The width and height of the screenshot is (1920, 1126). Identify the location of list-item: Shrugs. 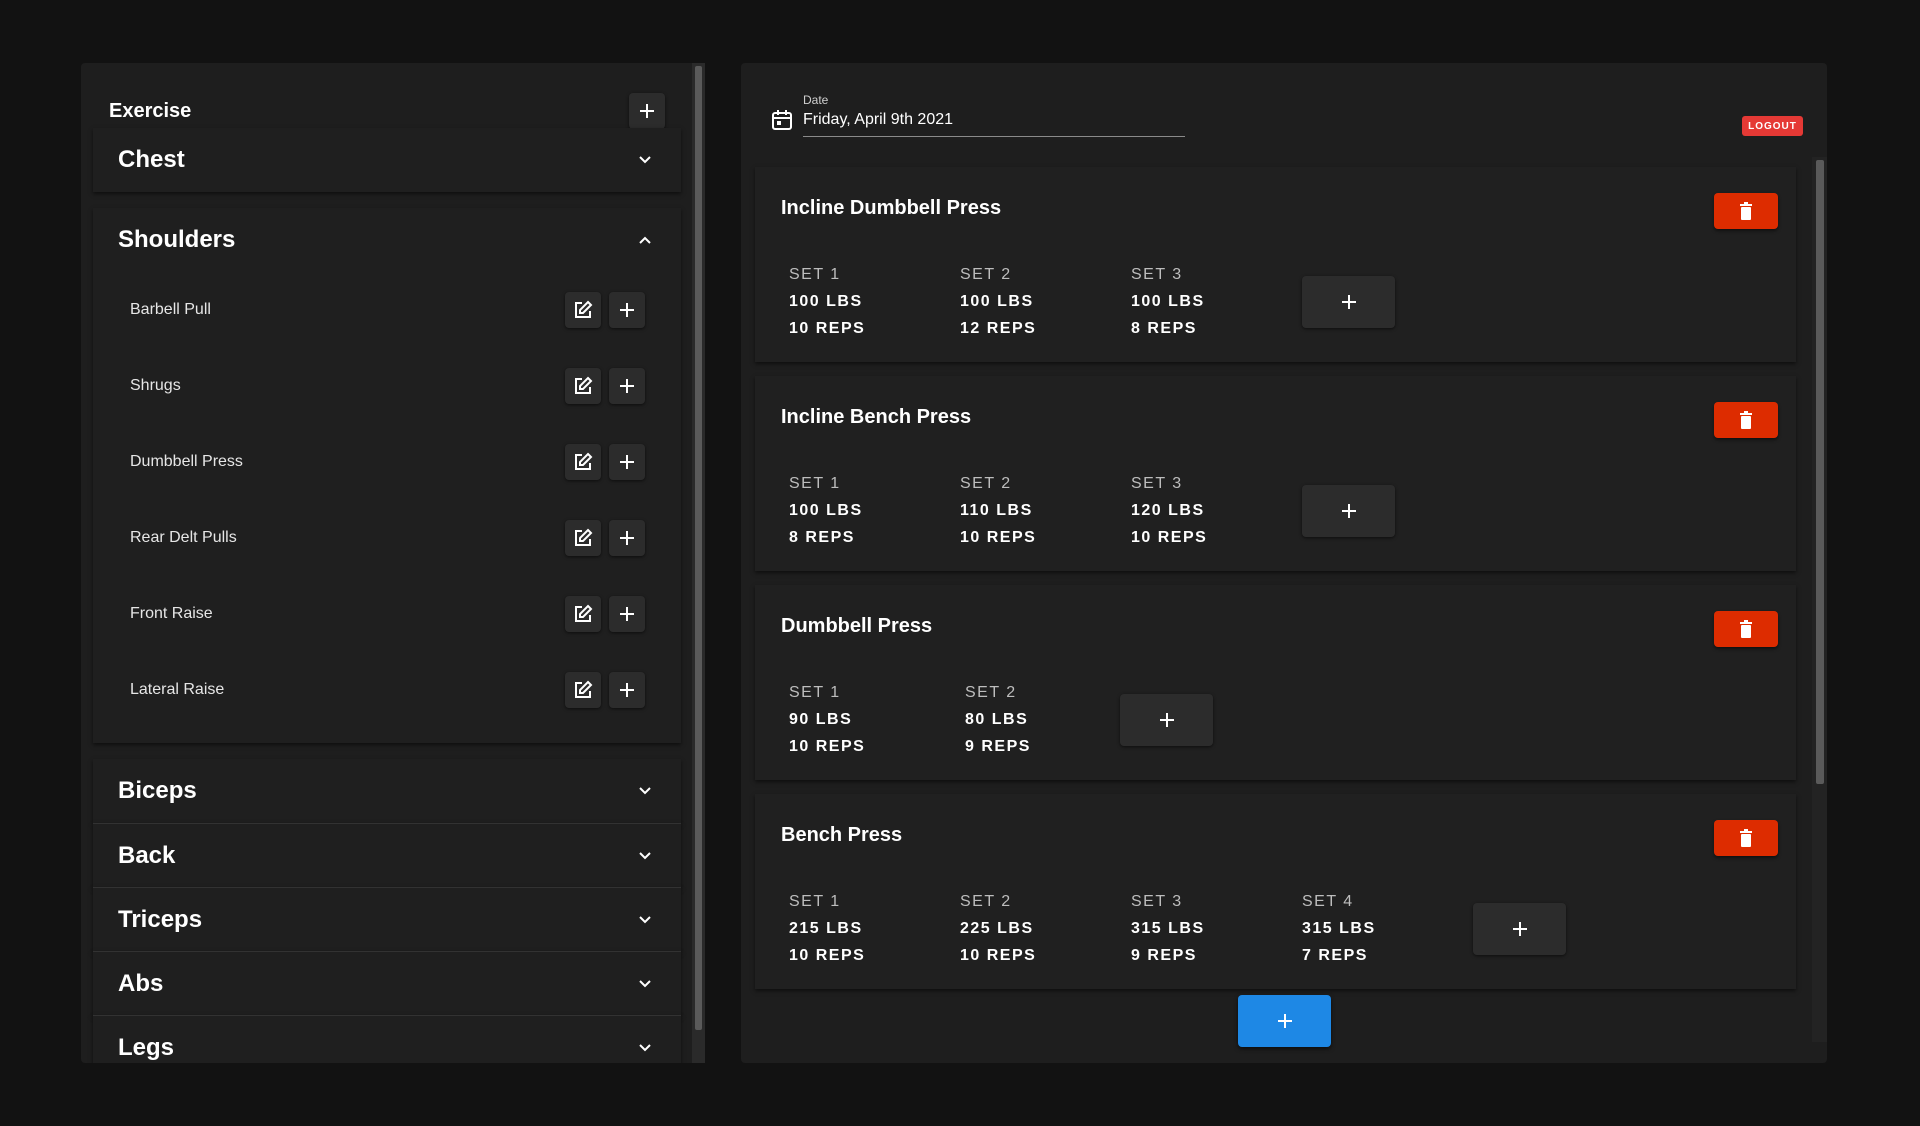
(387, 386).